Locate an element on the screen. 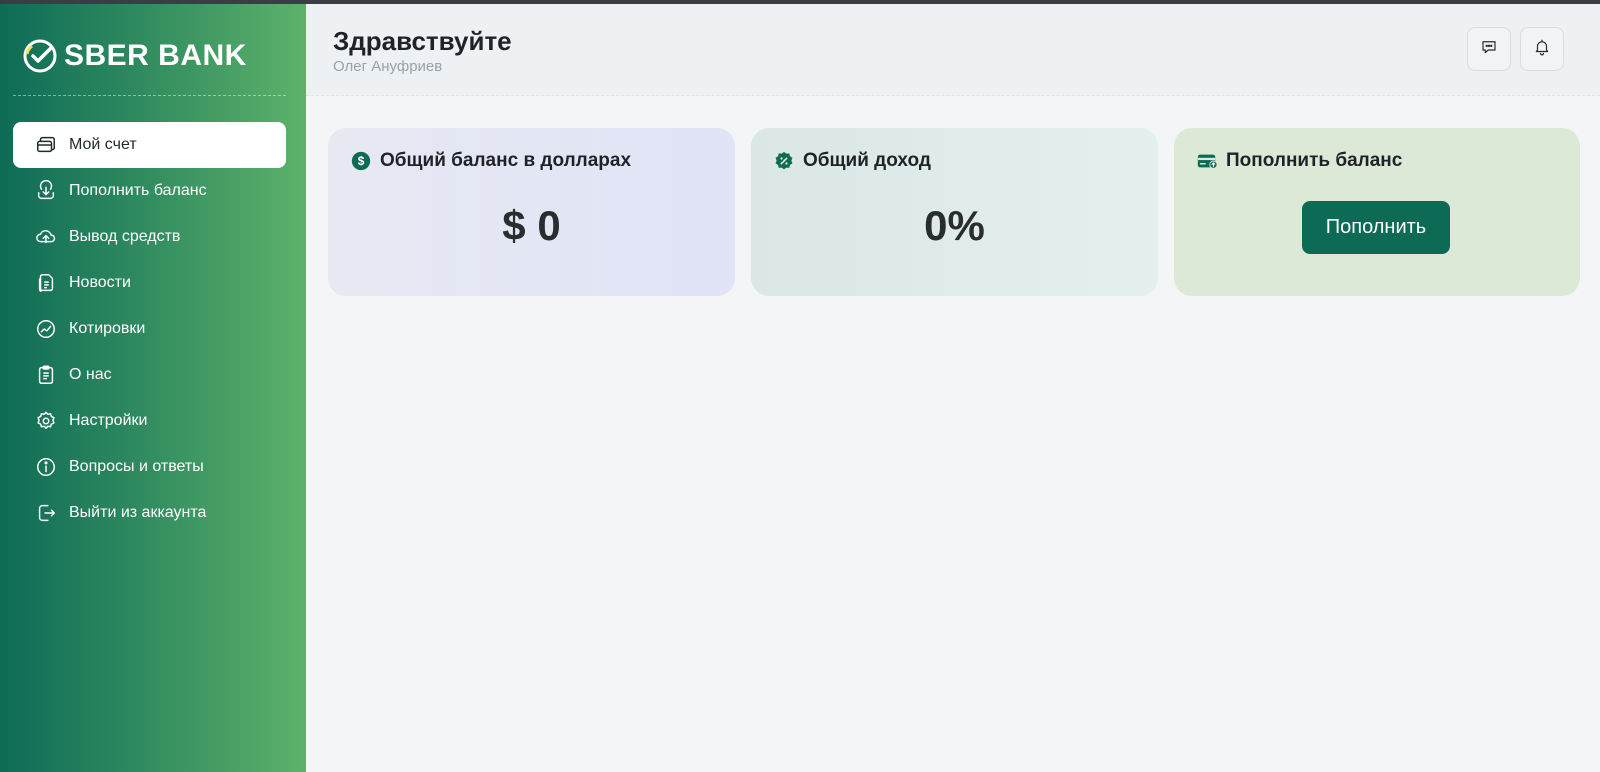 The height and width of the screenshot is (772, 1600). sidebar-item-label: О нас is located at coordinates (90, 374).